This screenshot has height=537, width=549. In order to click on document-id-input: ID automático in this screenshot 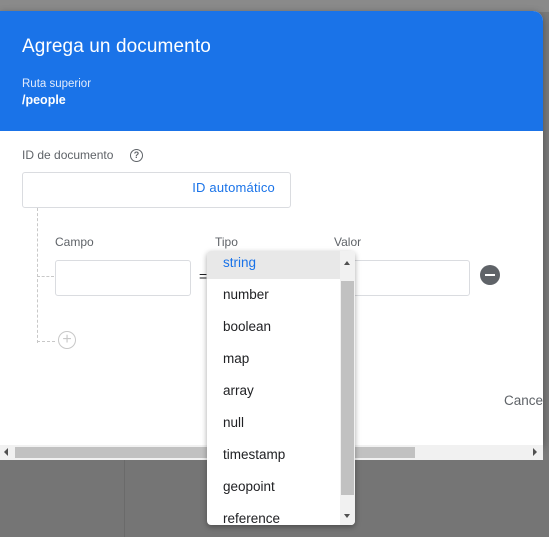, I will do `click(156, 190)`.